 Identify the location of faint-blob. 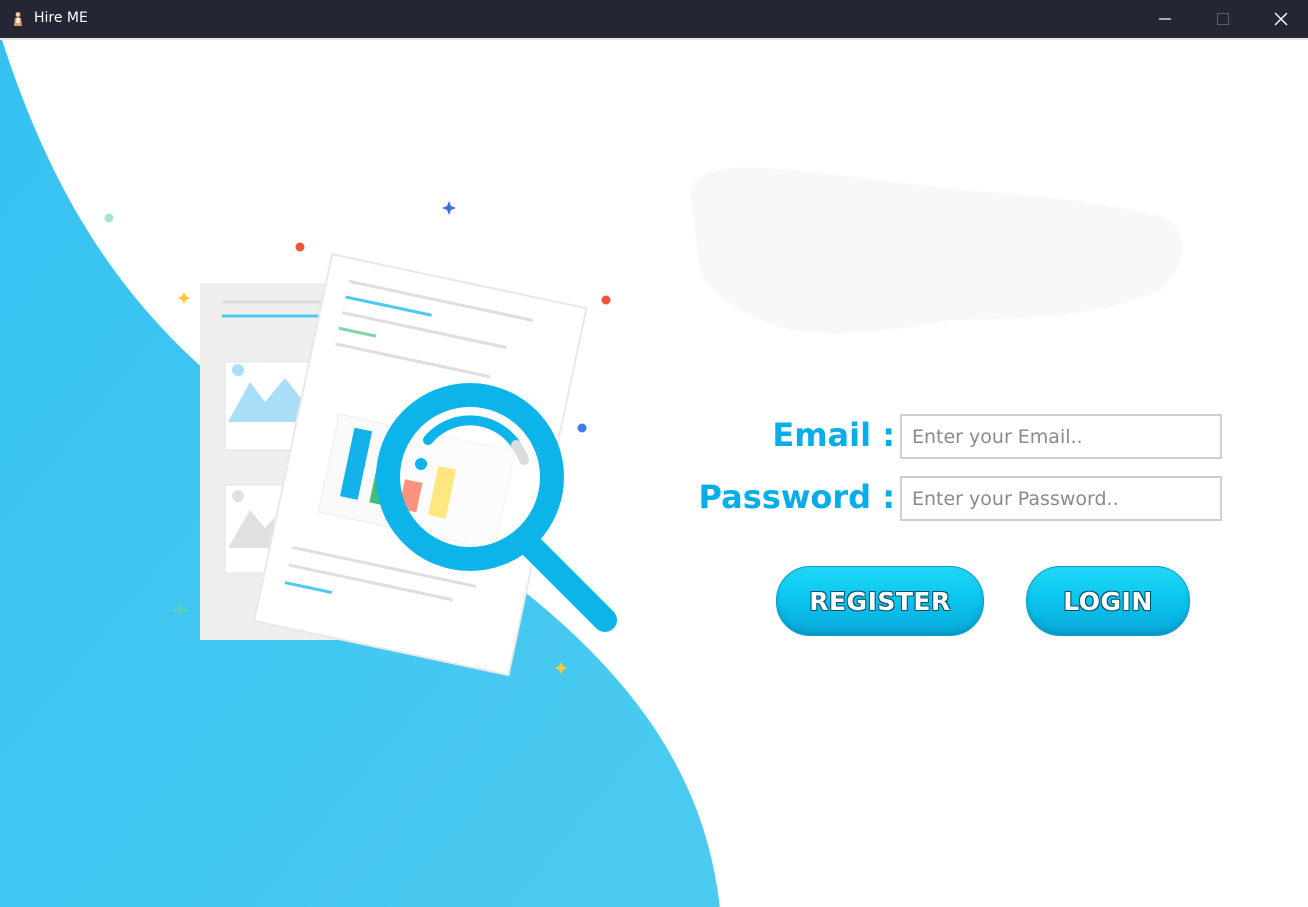
(936, 250).